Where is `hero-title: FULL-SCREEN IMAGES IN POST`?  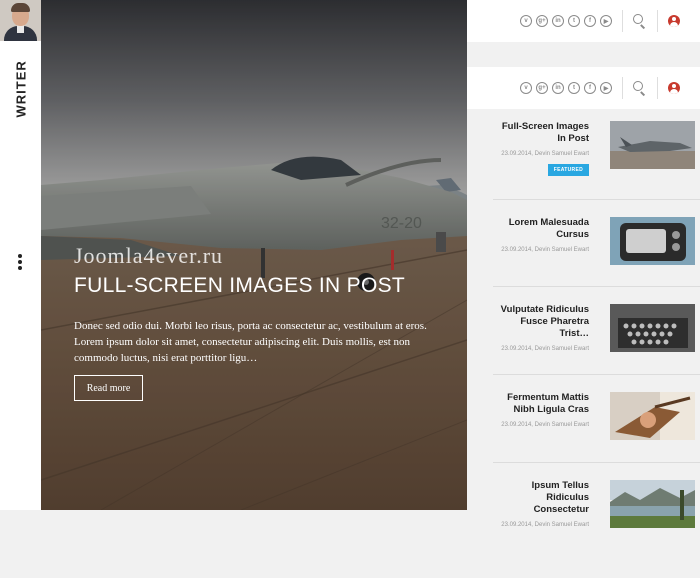 hero-title: FULL-SCREEN IMAGES IN POST is located at coordinates (239, 286).